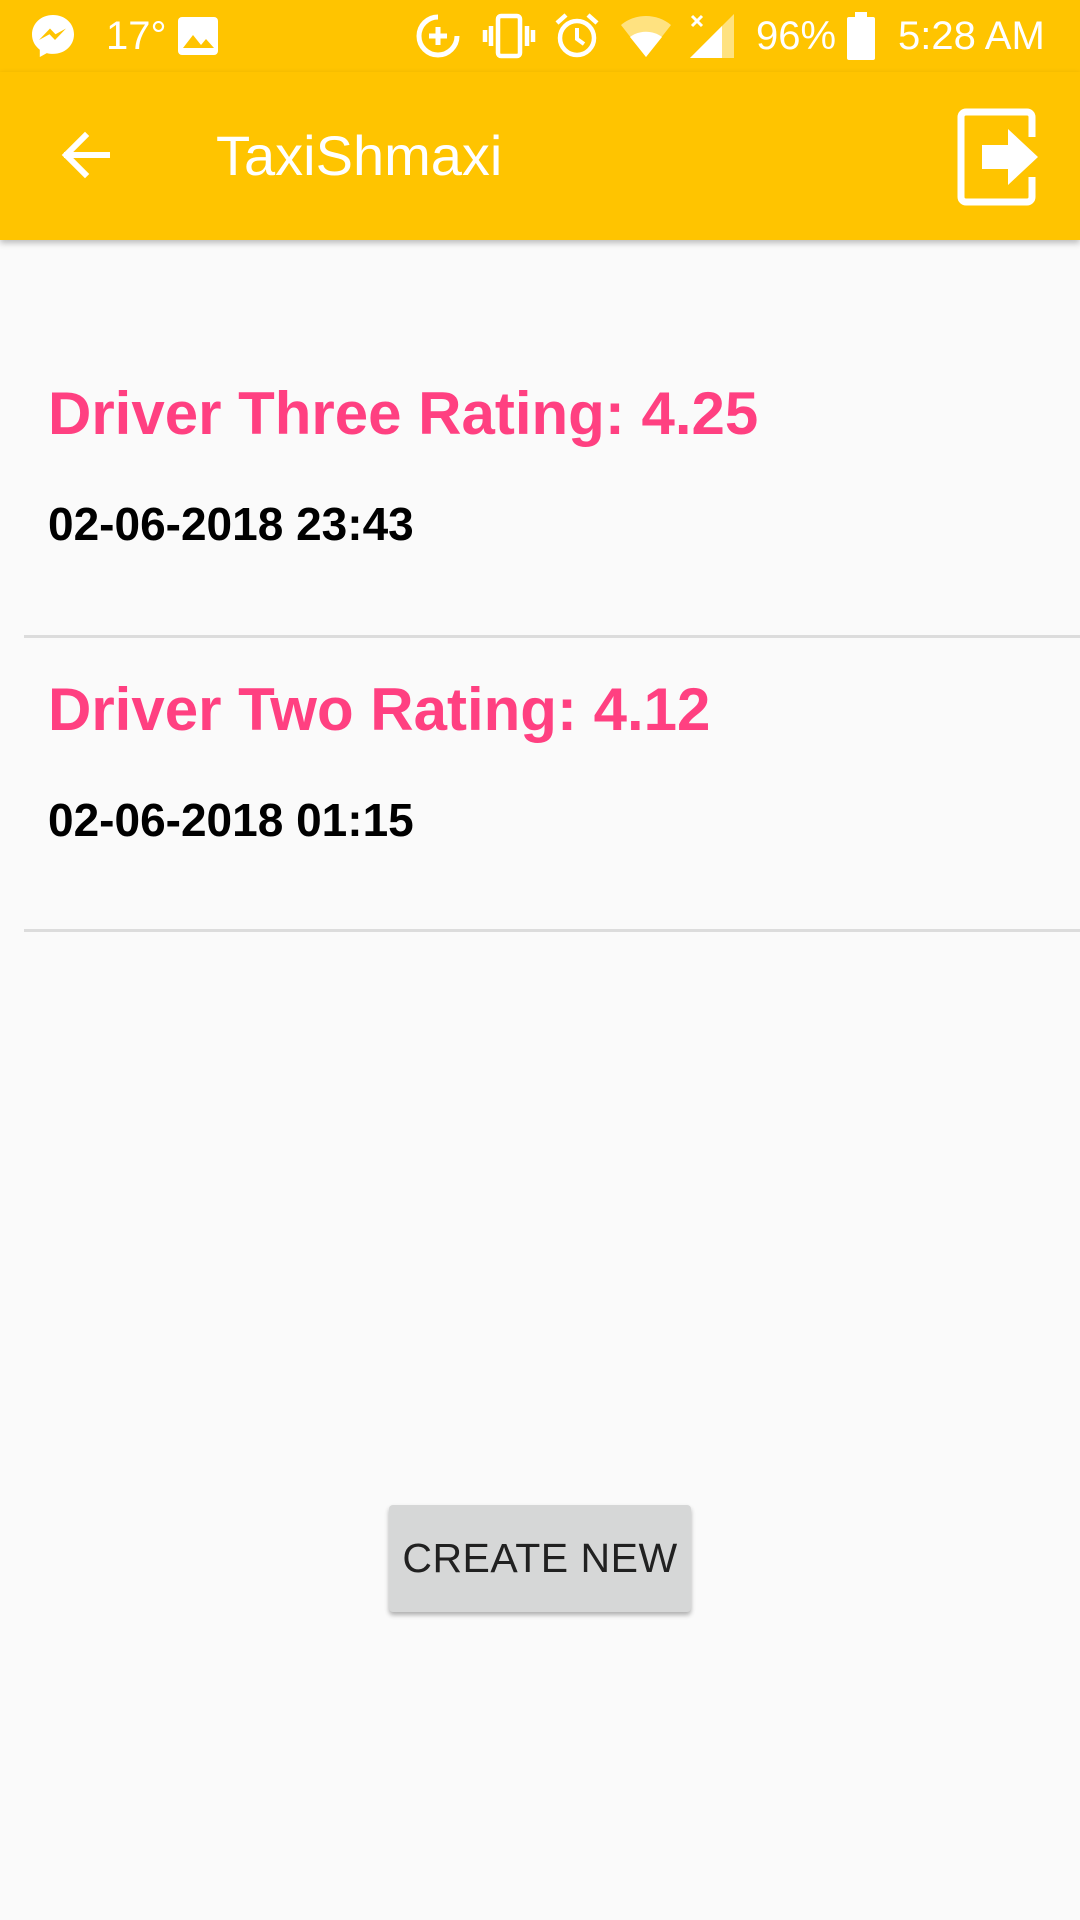  I want to click on messenger-icon, so click(53, 36).